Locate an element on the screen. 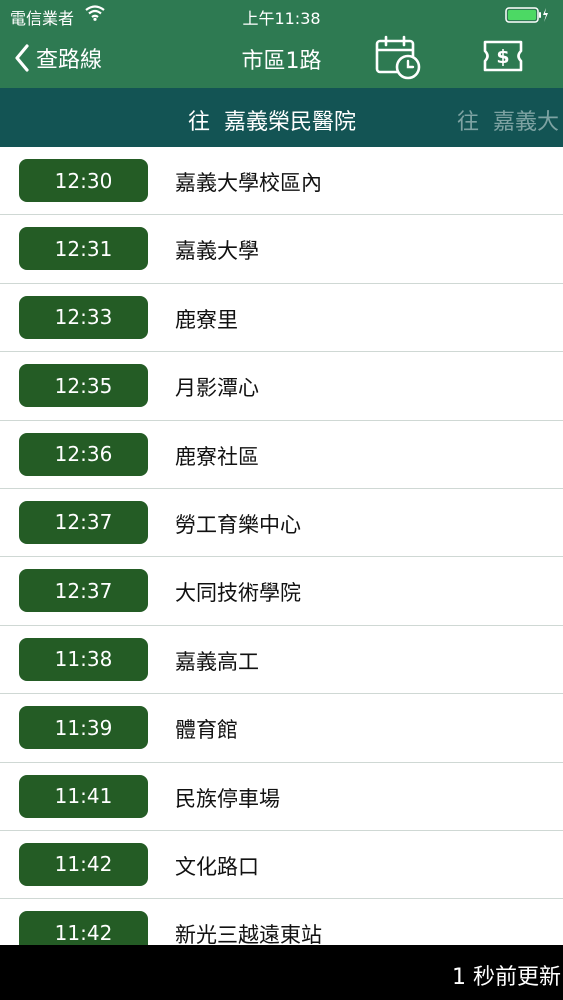 This screenshot has height=1000, width=563. stop-name: 鹿寮里 is located at coordinates (206, 319).